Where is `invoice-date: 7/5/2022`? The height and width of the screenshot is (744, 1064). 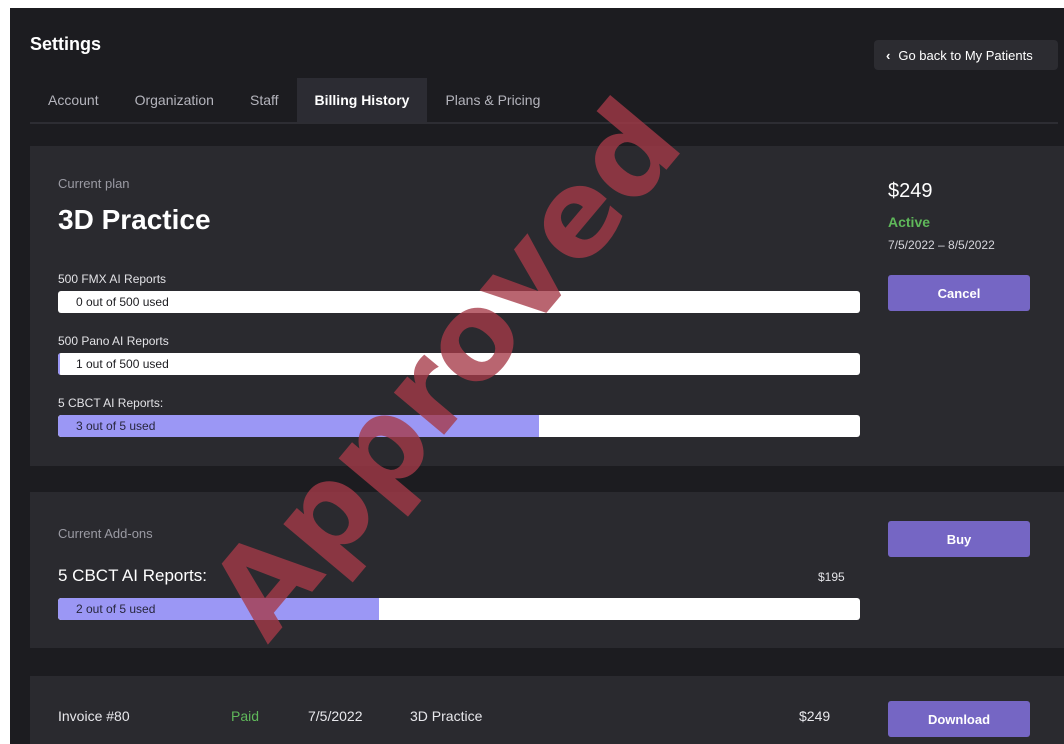 invoice-date: 7/5/2022 is located at coordinates (335, 716).